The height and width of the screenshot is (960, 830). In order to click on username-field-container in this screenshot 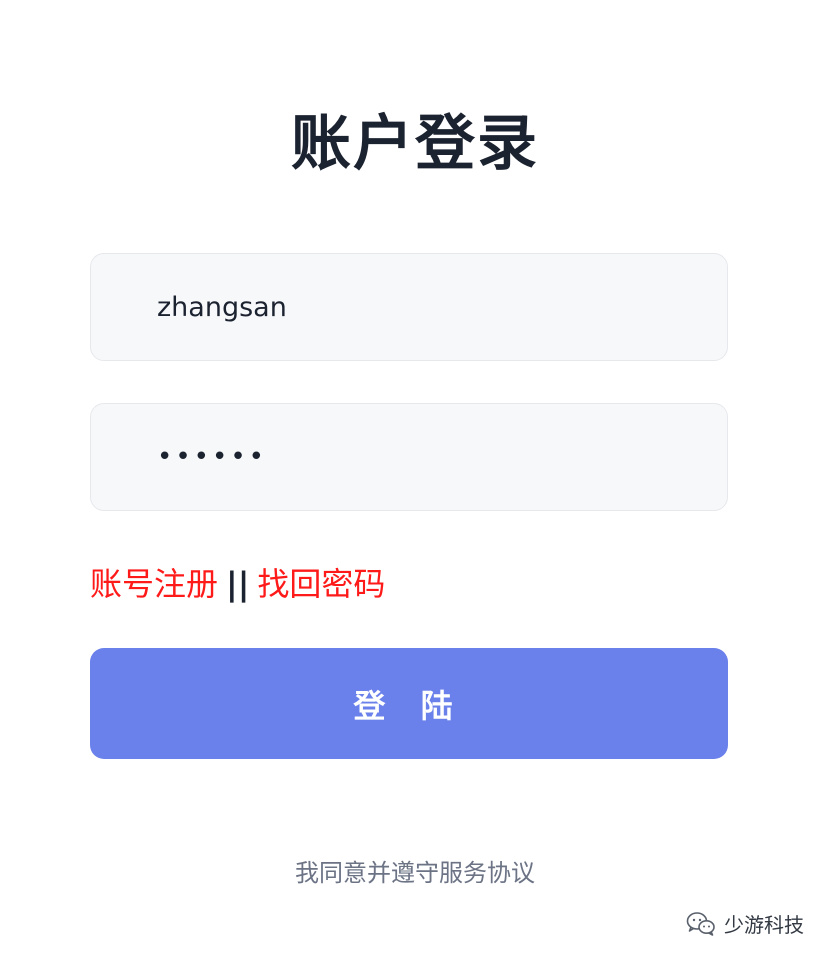, I will do `click(409, 307)`.